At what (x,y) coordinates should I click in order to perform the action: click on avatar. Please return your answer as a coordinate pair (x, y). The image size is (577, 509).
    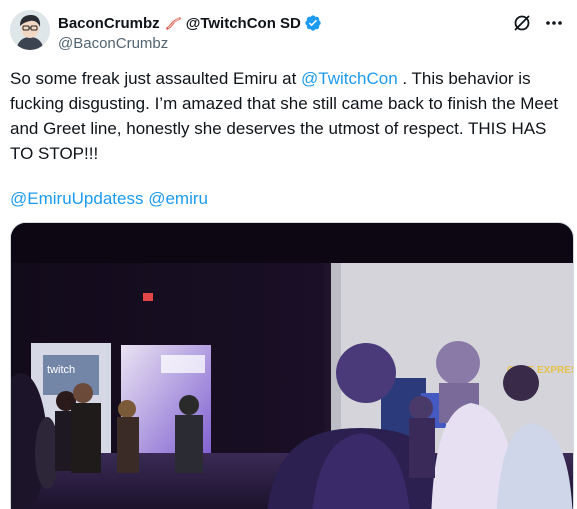
    Looking at the image, I should click on (30, 30).